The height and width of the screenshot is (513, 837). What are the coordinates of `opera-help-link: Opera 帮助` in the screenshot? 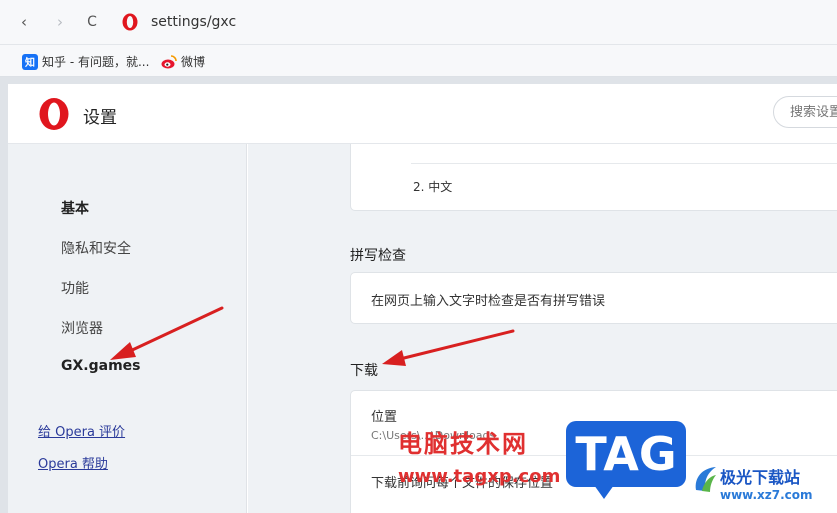 It's located at (73, 462).